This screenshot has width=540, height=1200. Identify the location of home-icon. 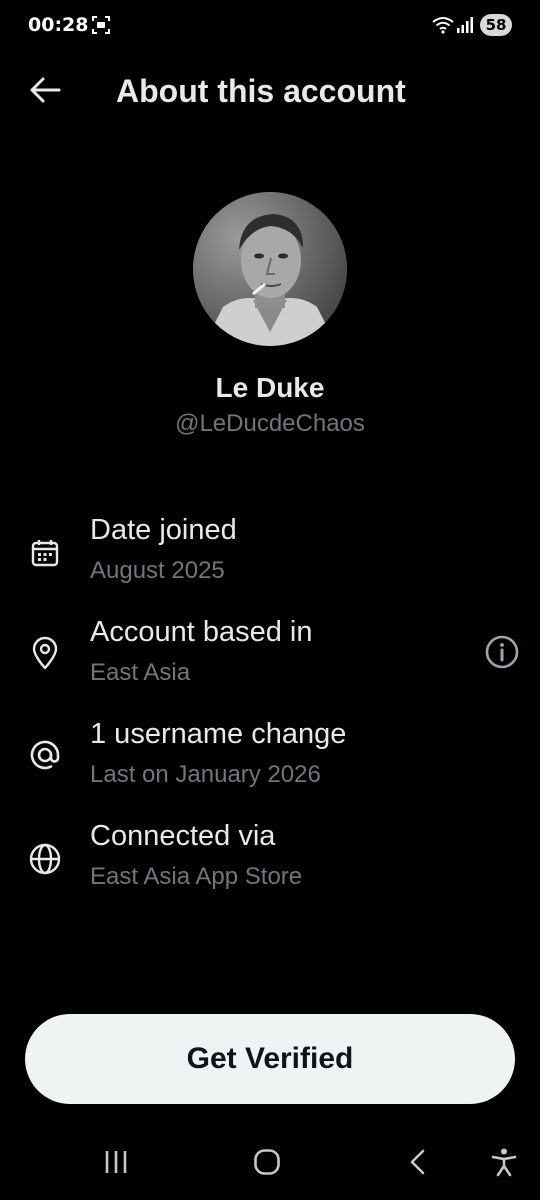
(267, 1164).